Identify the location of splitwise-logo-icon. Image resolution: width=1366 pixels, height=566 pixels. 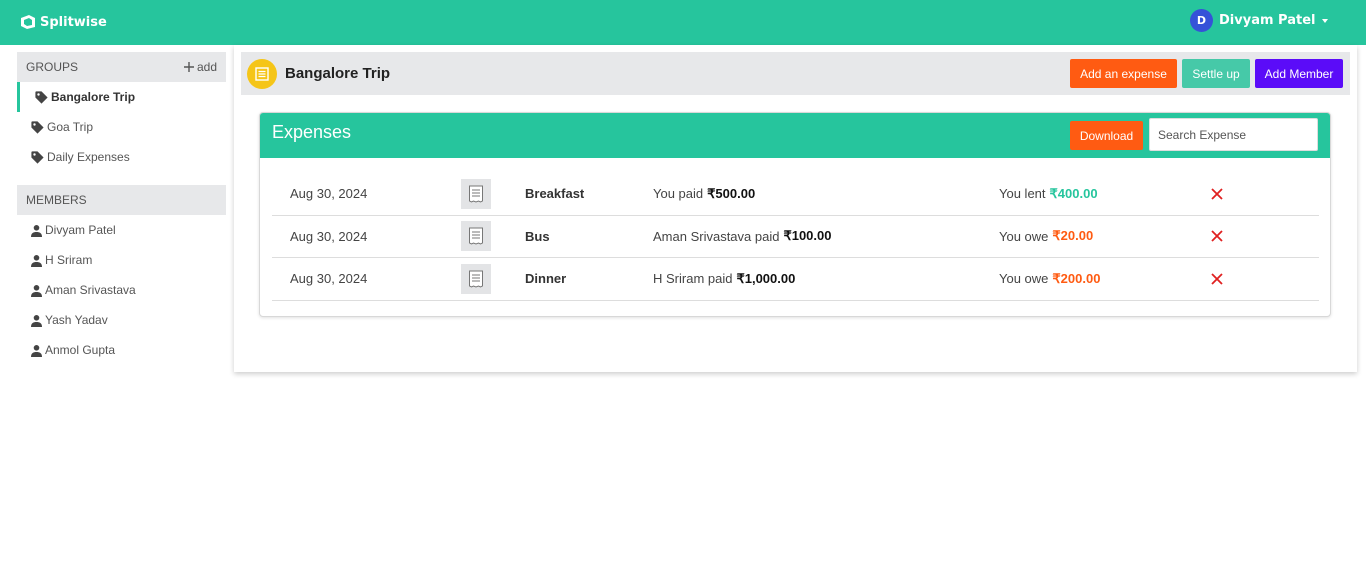
(28, 22).